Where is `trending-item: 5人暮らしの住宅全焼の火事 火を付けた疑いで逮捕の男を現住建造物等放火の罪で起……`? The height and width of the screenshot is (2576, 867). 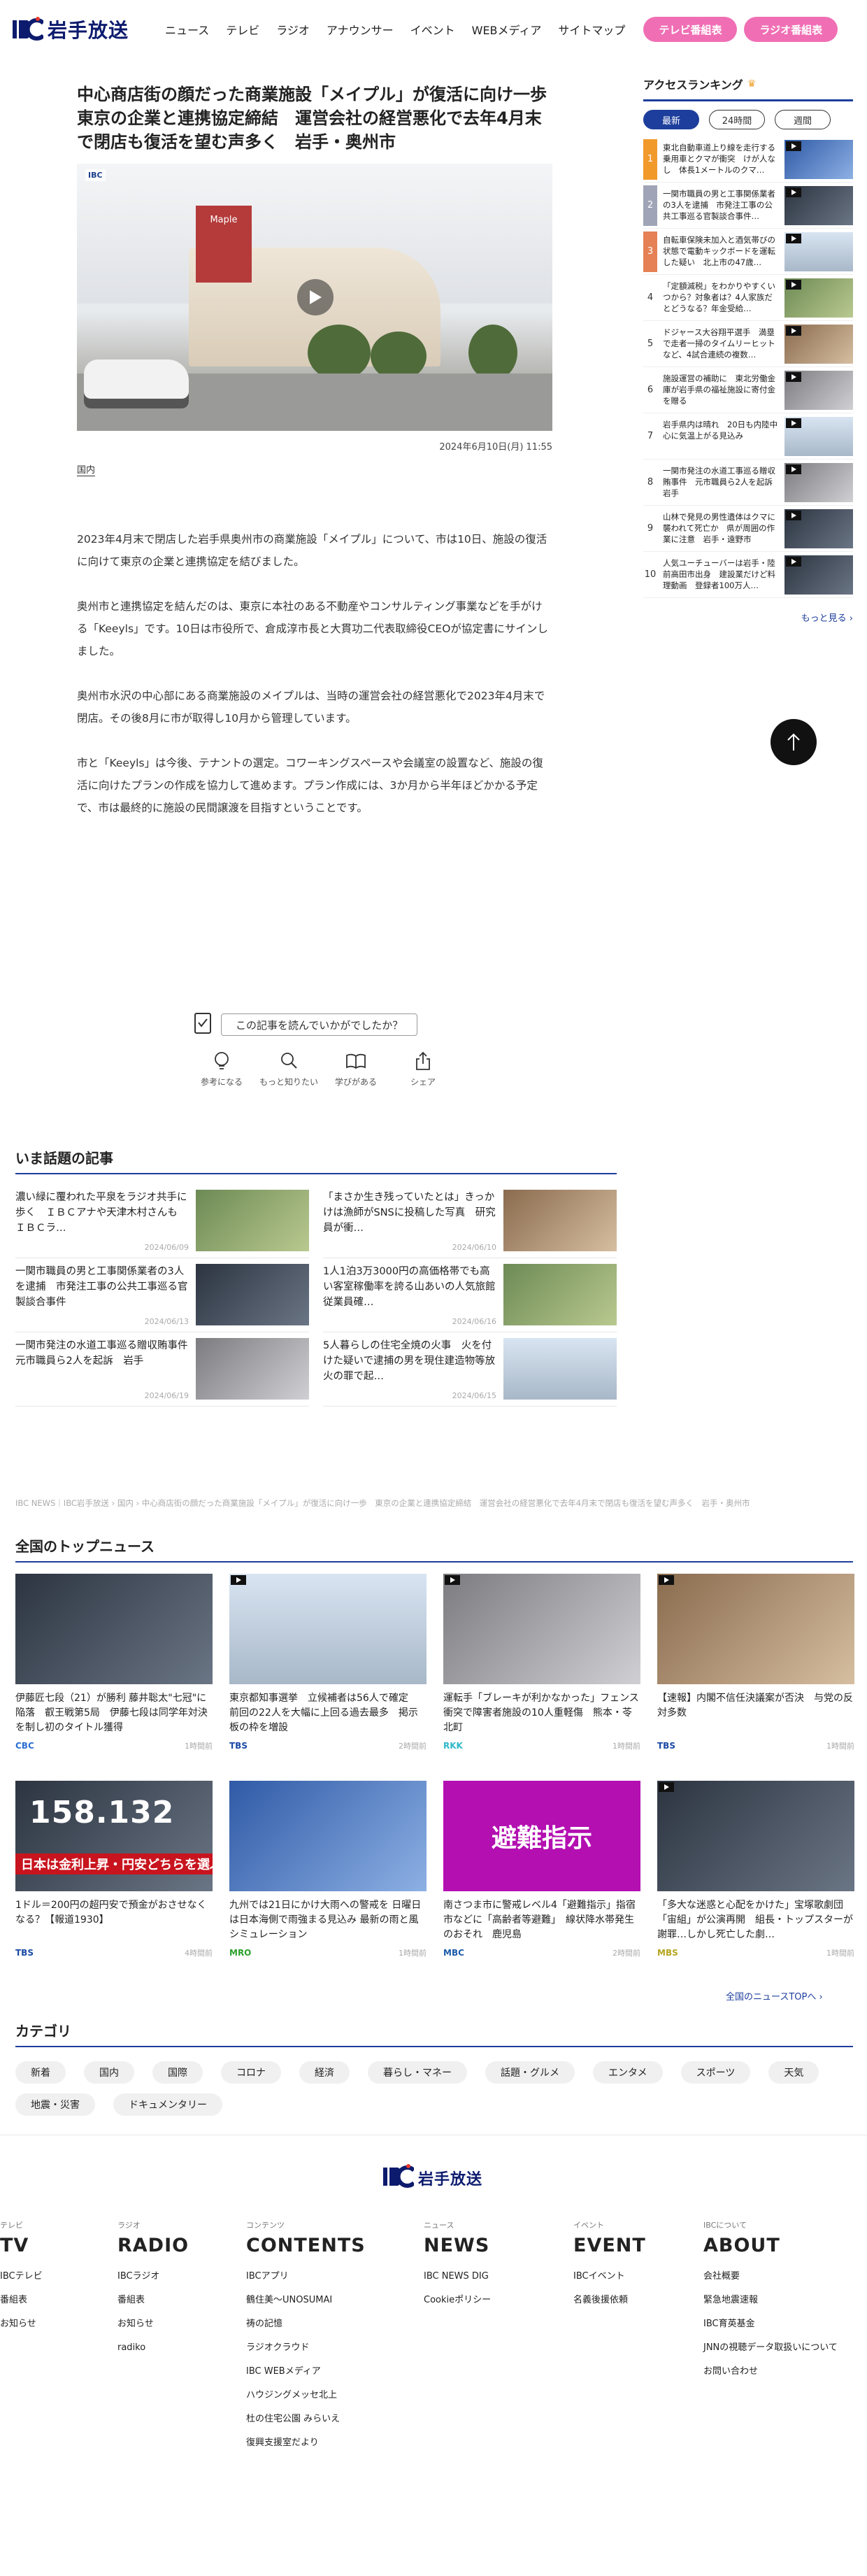 trending-item: 5人暮らしの住宅全焼の火事 火を付けた疑いで逮捕の男を現住建造物等放火の罪で起…… is located at coordinates (470, 1369).